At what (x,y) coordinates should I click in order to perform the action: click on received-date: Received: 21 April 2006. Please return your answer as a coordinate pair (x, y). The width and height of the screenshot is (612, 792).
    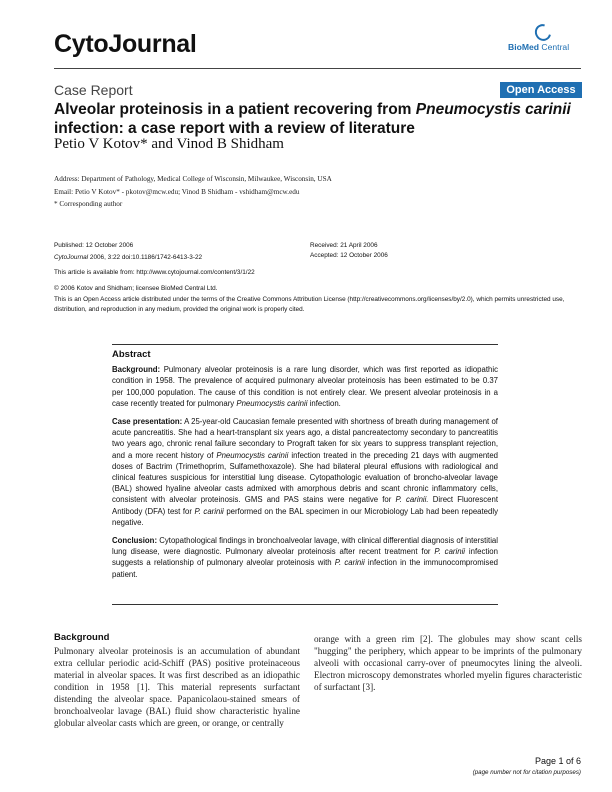
    Looking at the image, I should click on (344, 245).